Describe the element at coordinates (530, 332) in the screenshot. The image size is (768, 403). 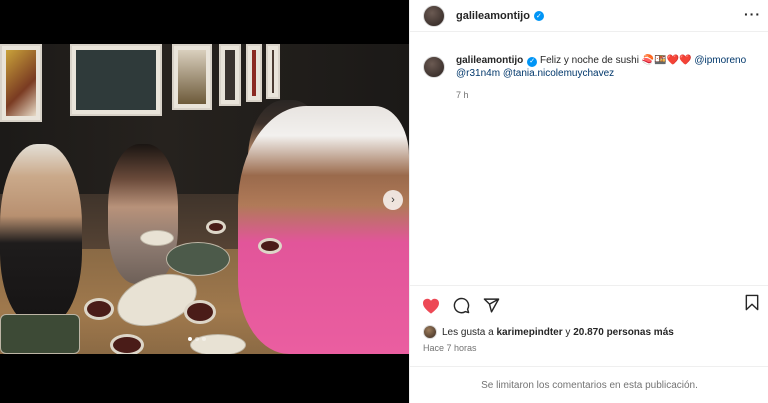
I see `liker-username: karimepindter` at that location.